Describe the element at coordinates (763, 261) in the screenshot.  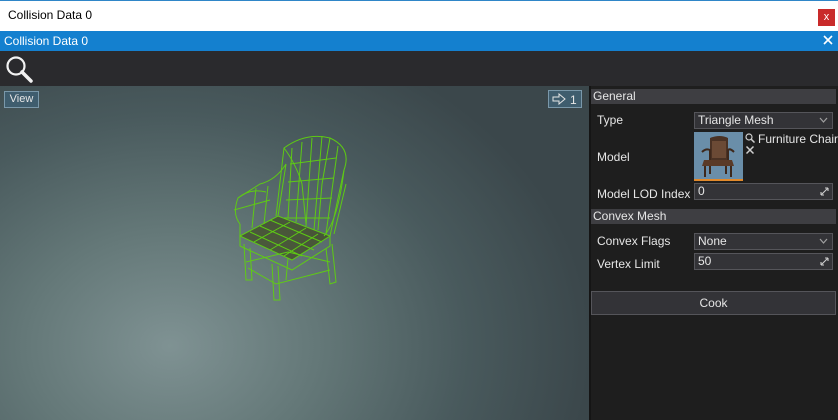
I see `vertex-limit-field: 50` at that location.